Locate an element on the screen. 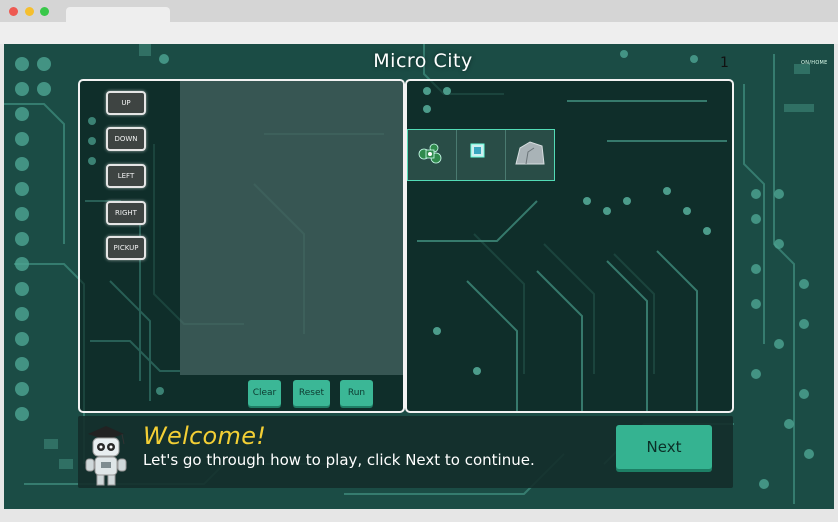  browser-toolbar is located at coordinates (419, 33).